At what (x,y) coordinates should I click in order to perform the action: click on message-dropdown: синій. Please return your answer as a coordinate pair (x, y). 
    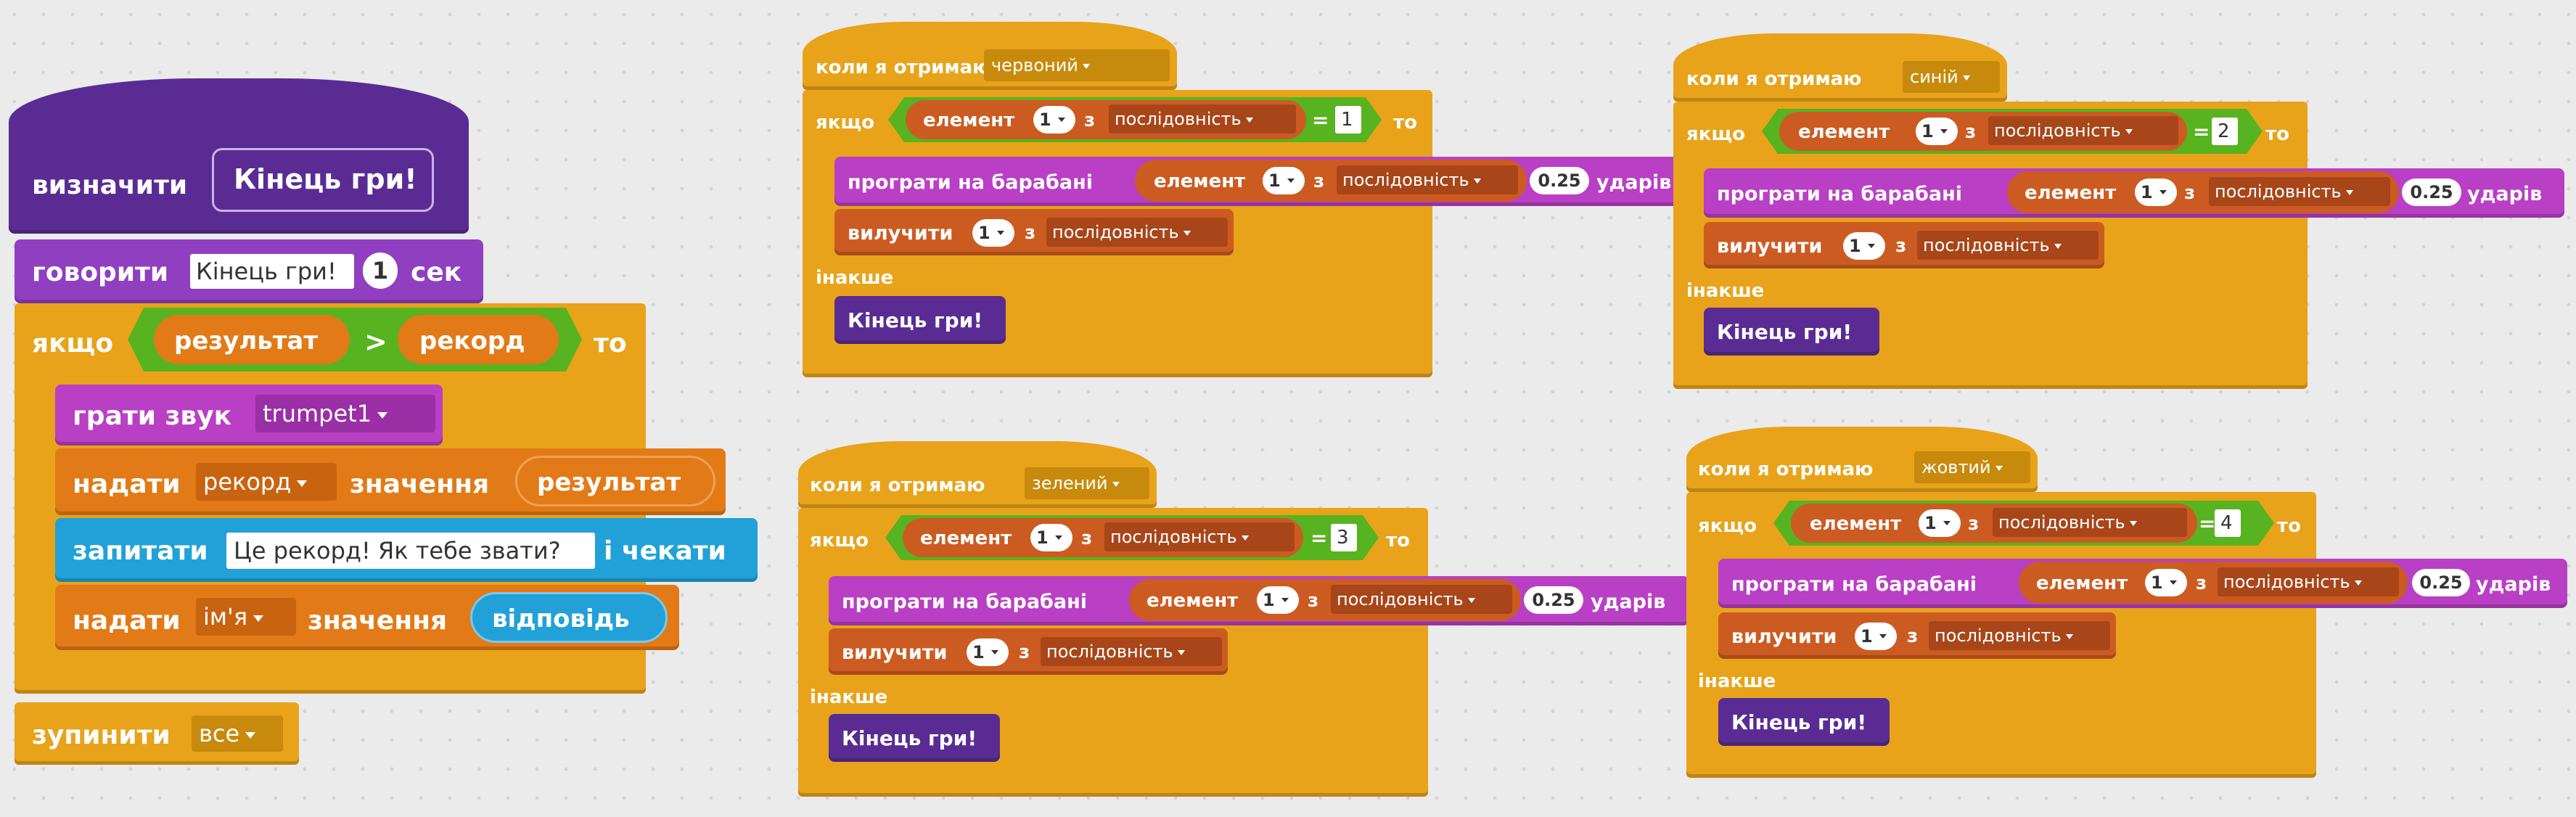
    Looking at the image, I should click on (1951, 77).